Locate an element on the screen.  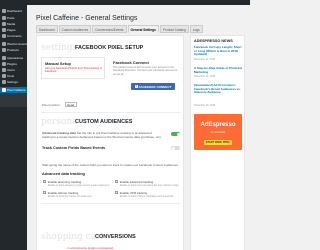
sidebar-item-woocommerce: WooCommerce is located at coordinates (15, 44).